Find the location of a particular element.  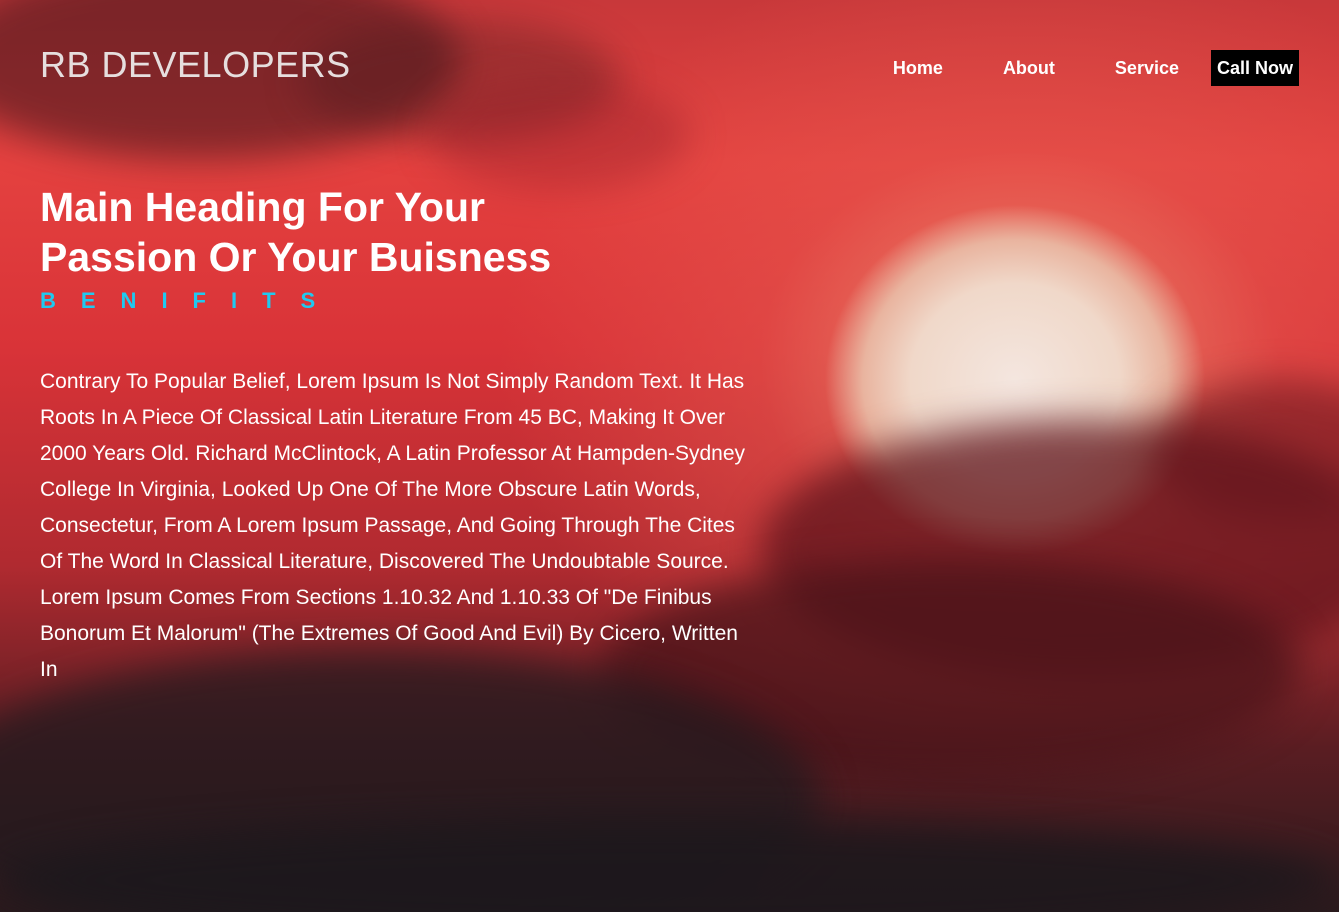

main-nav: Home About Service Call Now is located at coordinates (1096, 68).